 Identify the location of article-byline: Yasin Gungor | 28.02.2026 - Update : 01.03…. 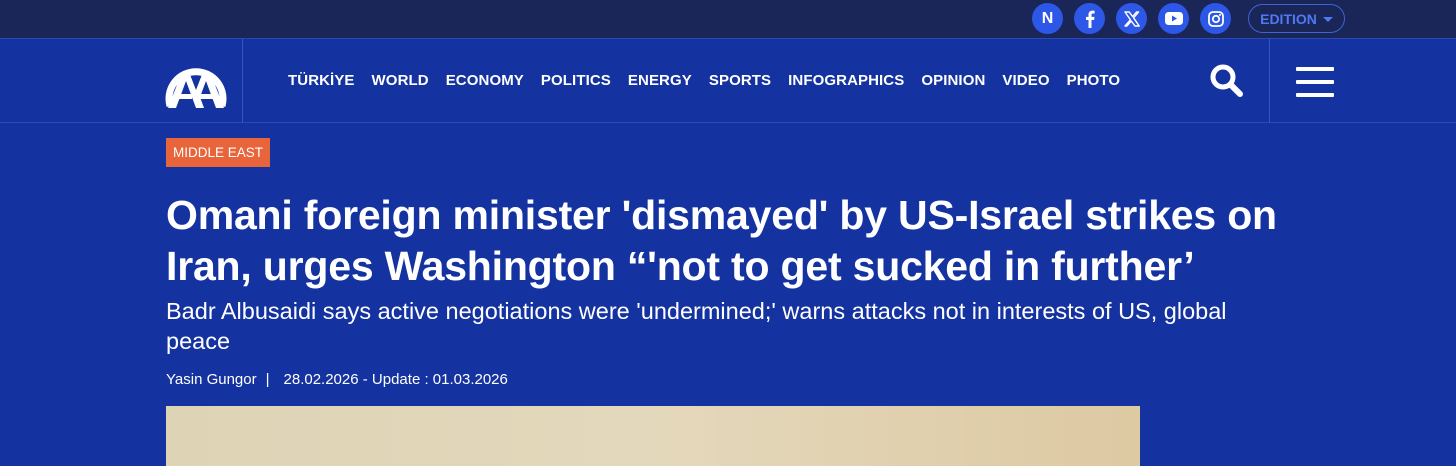
(337, 380).